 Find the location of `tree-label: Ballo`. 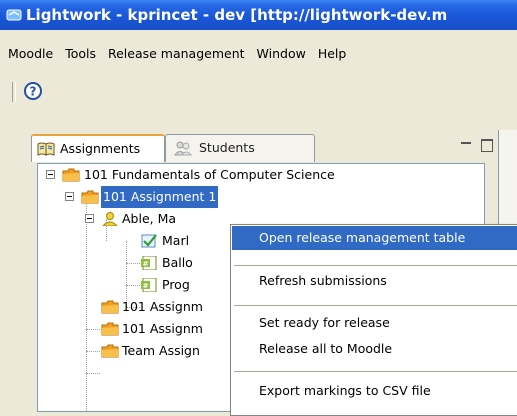

tree-label: Ballo is located at coordinates (177, 262).